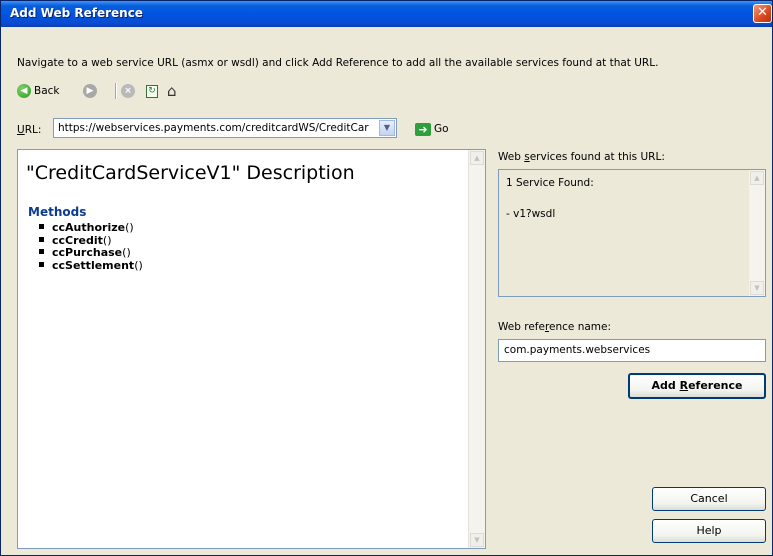 The height and width of the screenshot is (556, 773). What do you see at coordinates (709, 499) in the screenshot?
I see `cancel-button: Cancel` at bounding box center [709, 499].